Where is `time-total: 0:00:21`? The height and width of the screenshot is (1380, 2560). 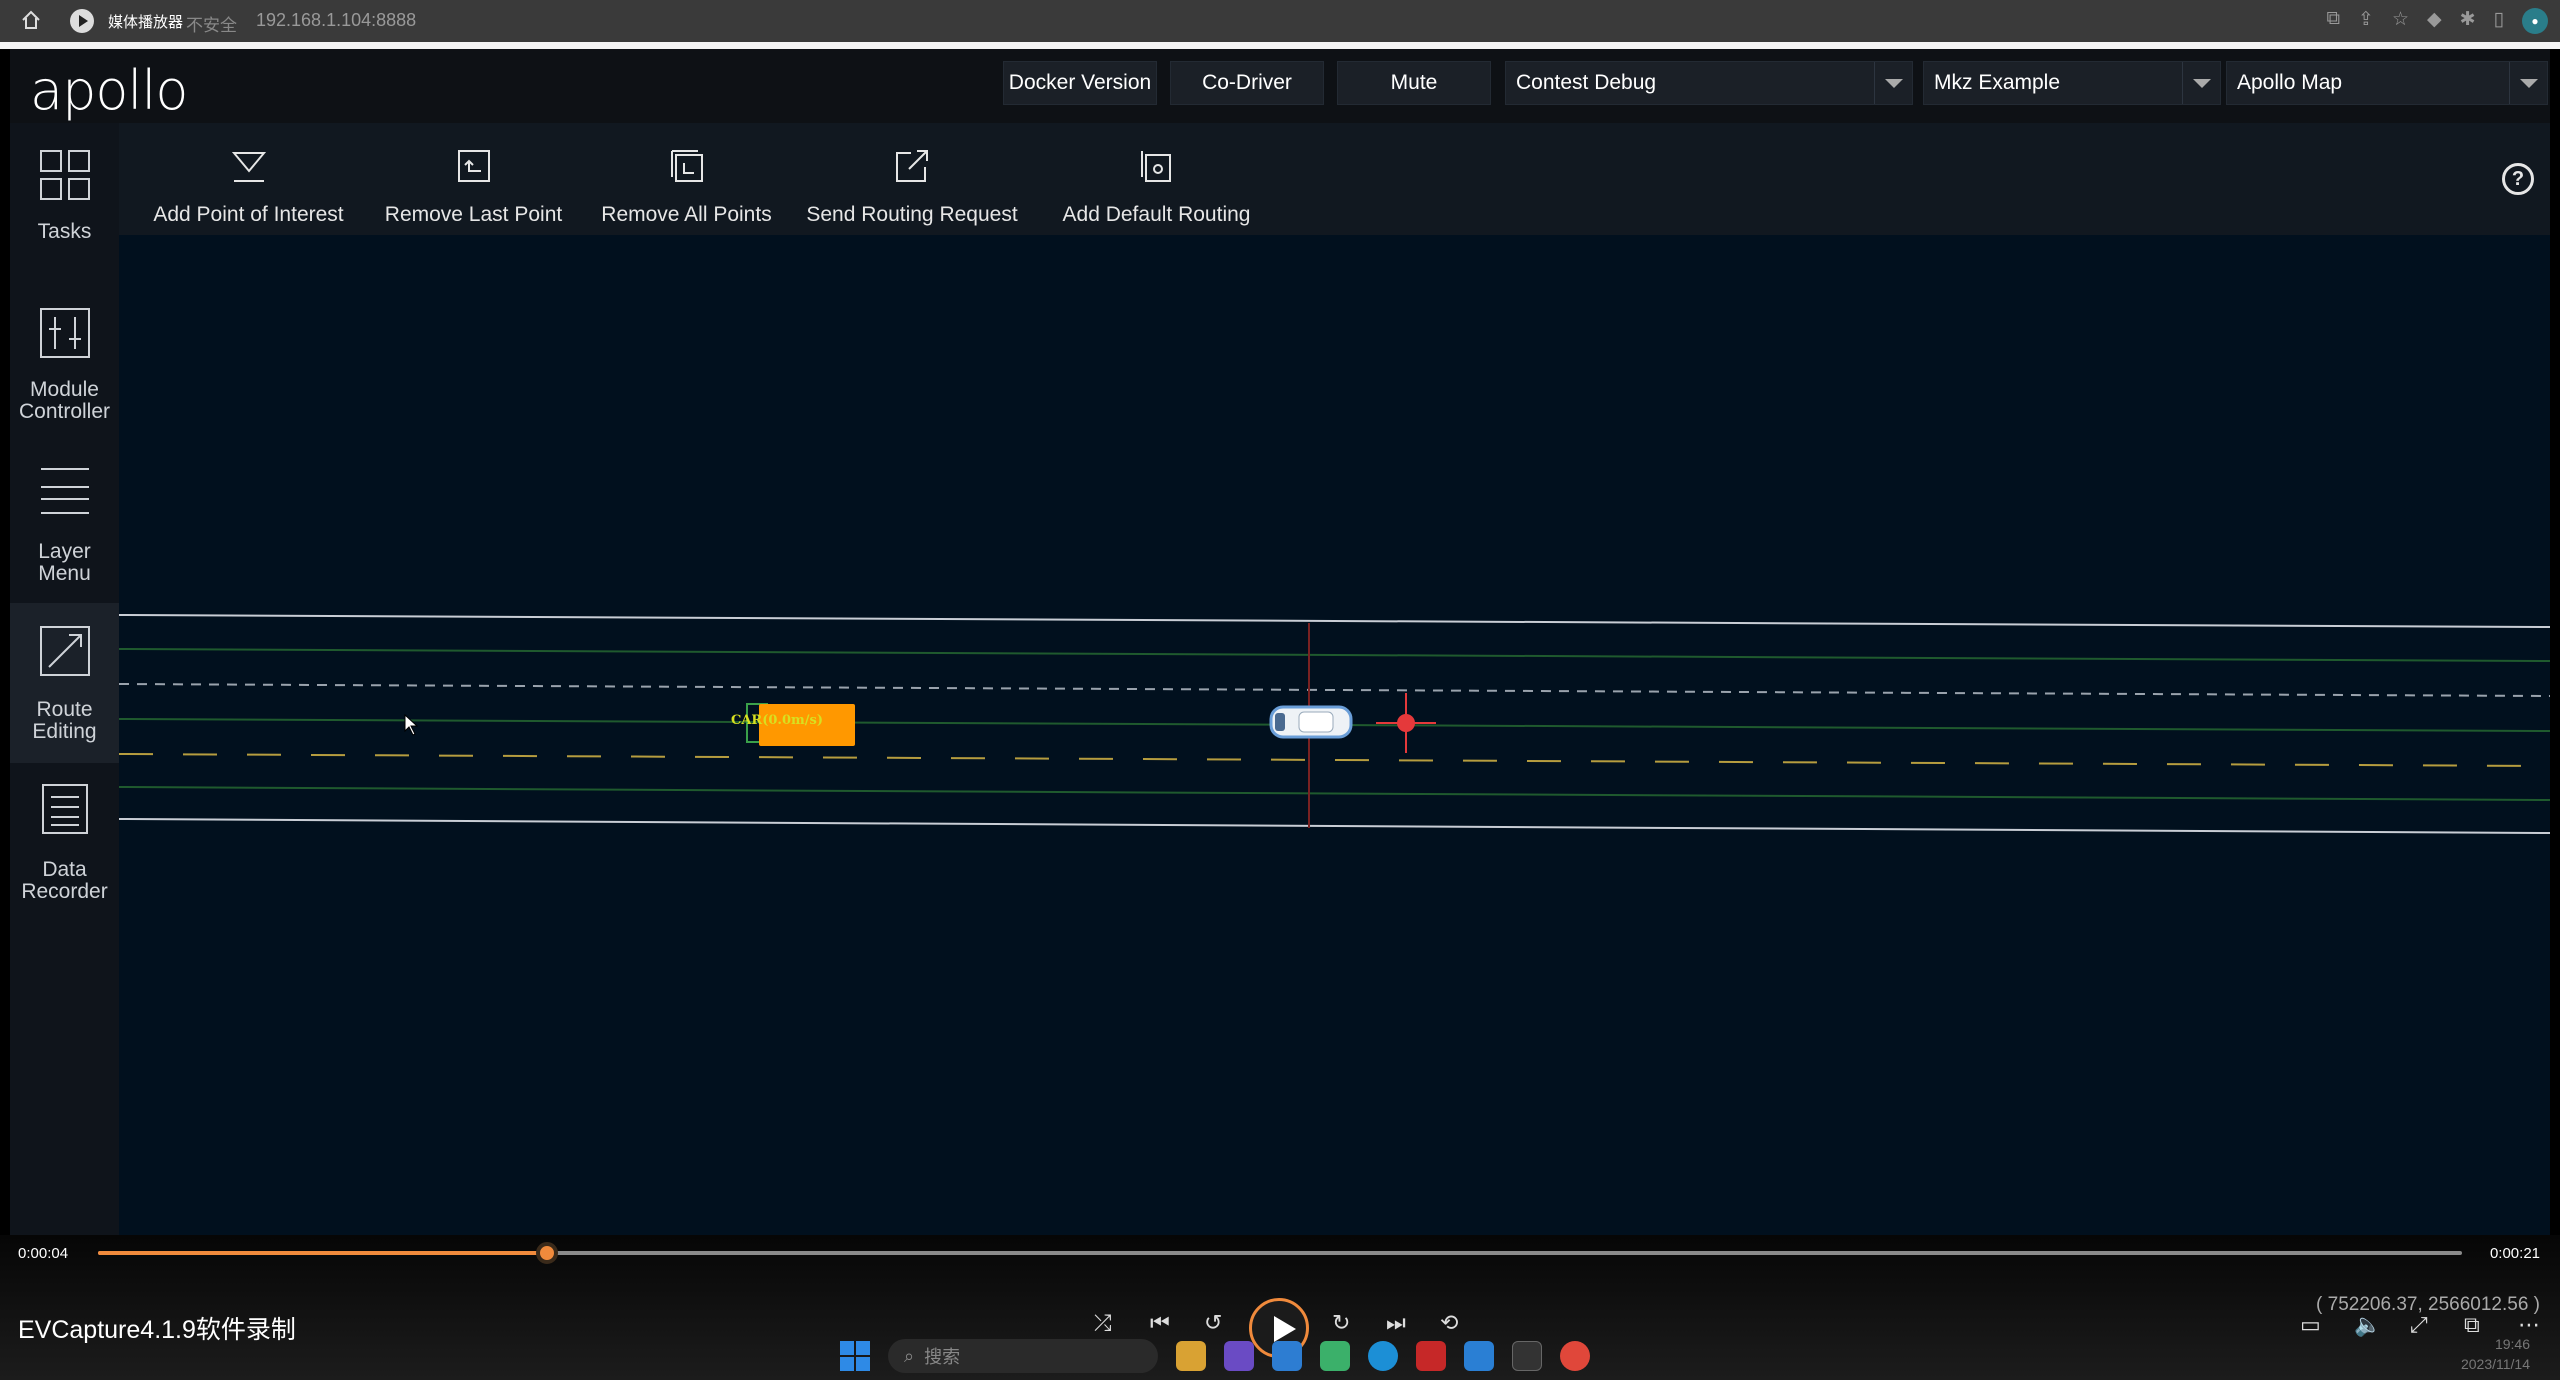
time-total: 0:00:21 is located at coordinates (2514, 1253).